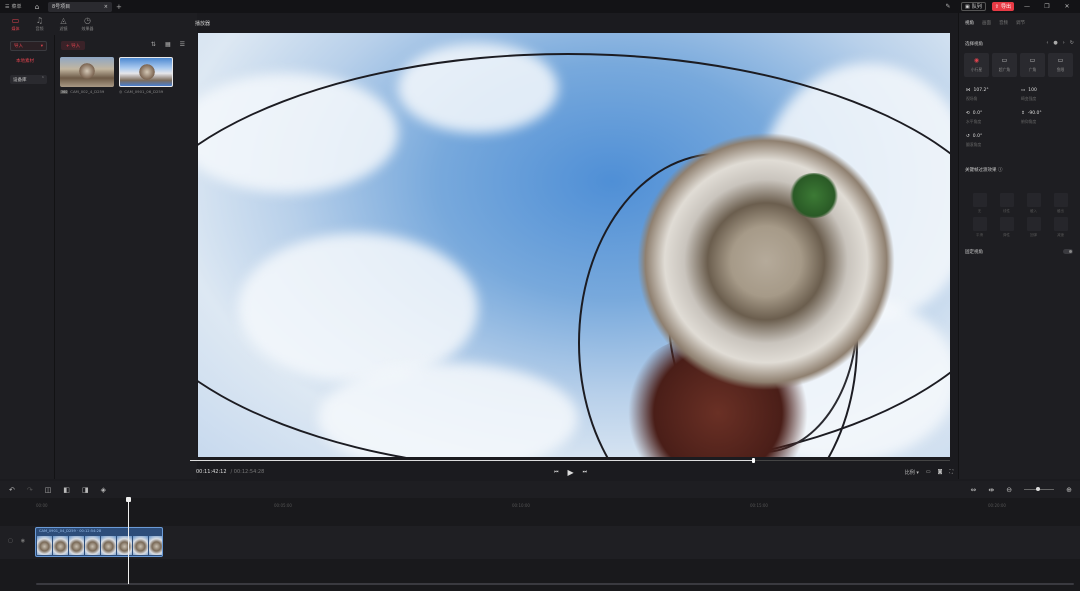  I want to click on keyframe-option: 缓出, so click(1060, 203).